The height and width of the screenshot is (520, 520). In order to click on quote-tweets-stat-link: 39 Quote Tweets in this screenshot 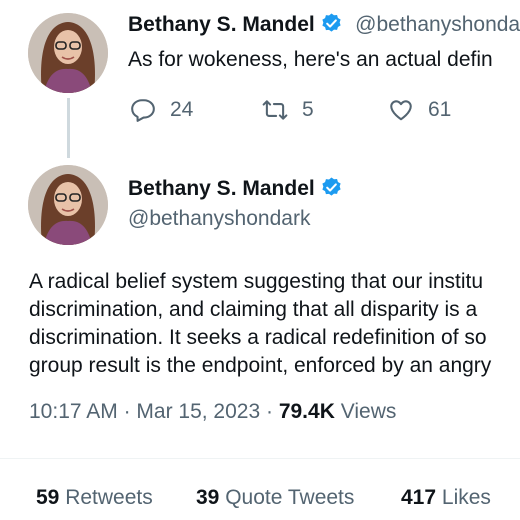, I will do `click(275, 498)`.